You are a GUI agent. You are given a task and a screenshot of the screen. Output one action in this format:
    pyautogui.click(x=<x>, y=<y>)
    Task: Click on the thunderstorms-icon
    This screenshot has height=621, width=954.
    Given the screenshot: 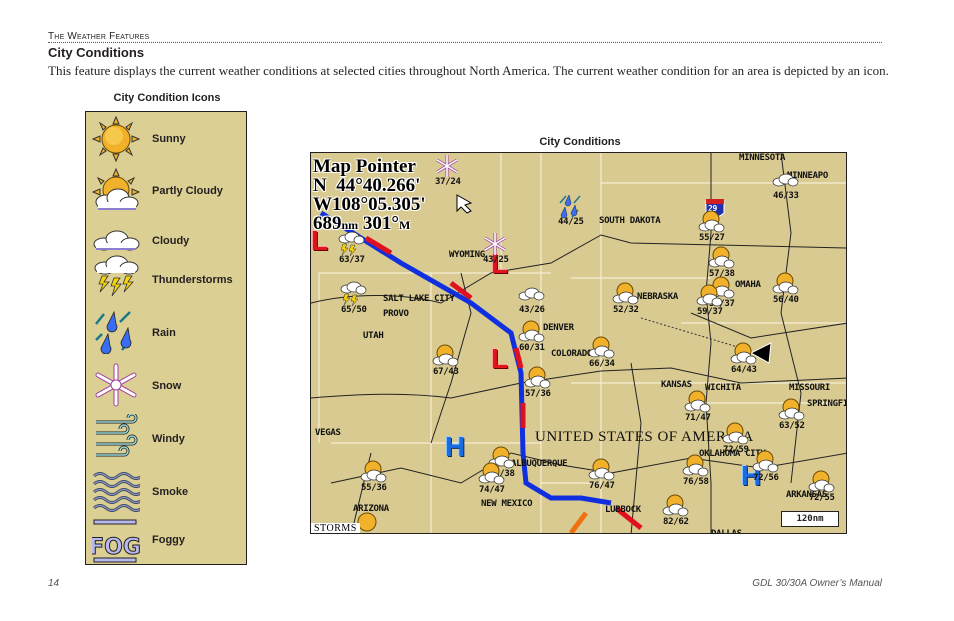 What is the action you would take?
    pyautogui.click(x=353, y=294)
    